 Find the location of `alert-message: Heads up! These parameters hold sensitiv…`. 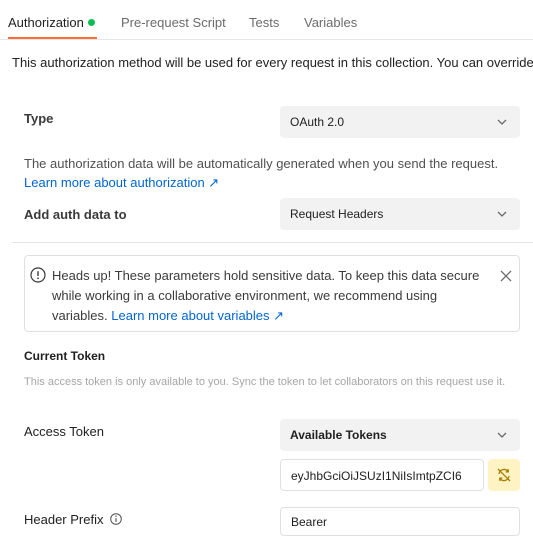

alert-message: Heads up! These parameters hold sensitiv… is located at coordinates (272, 296).